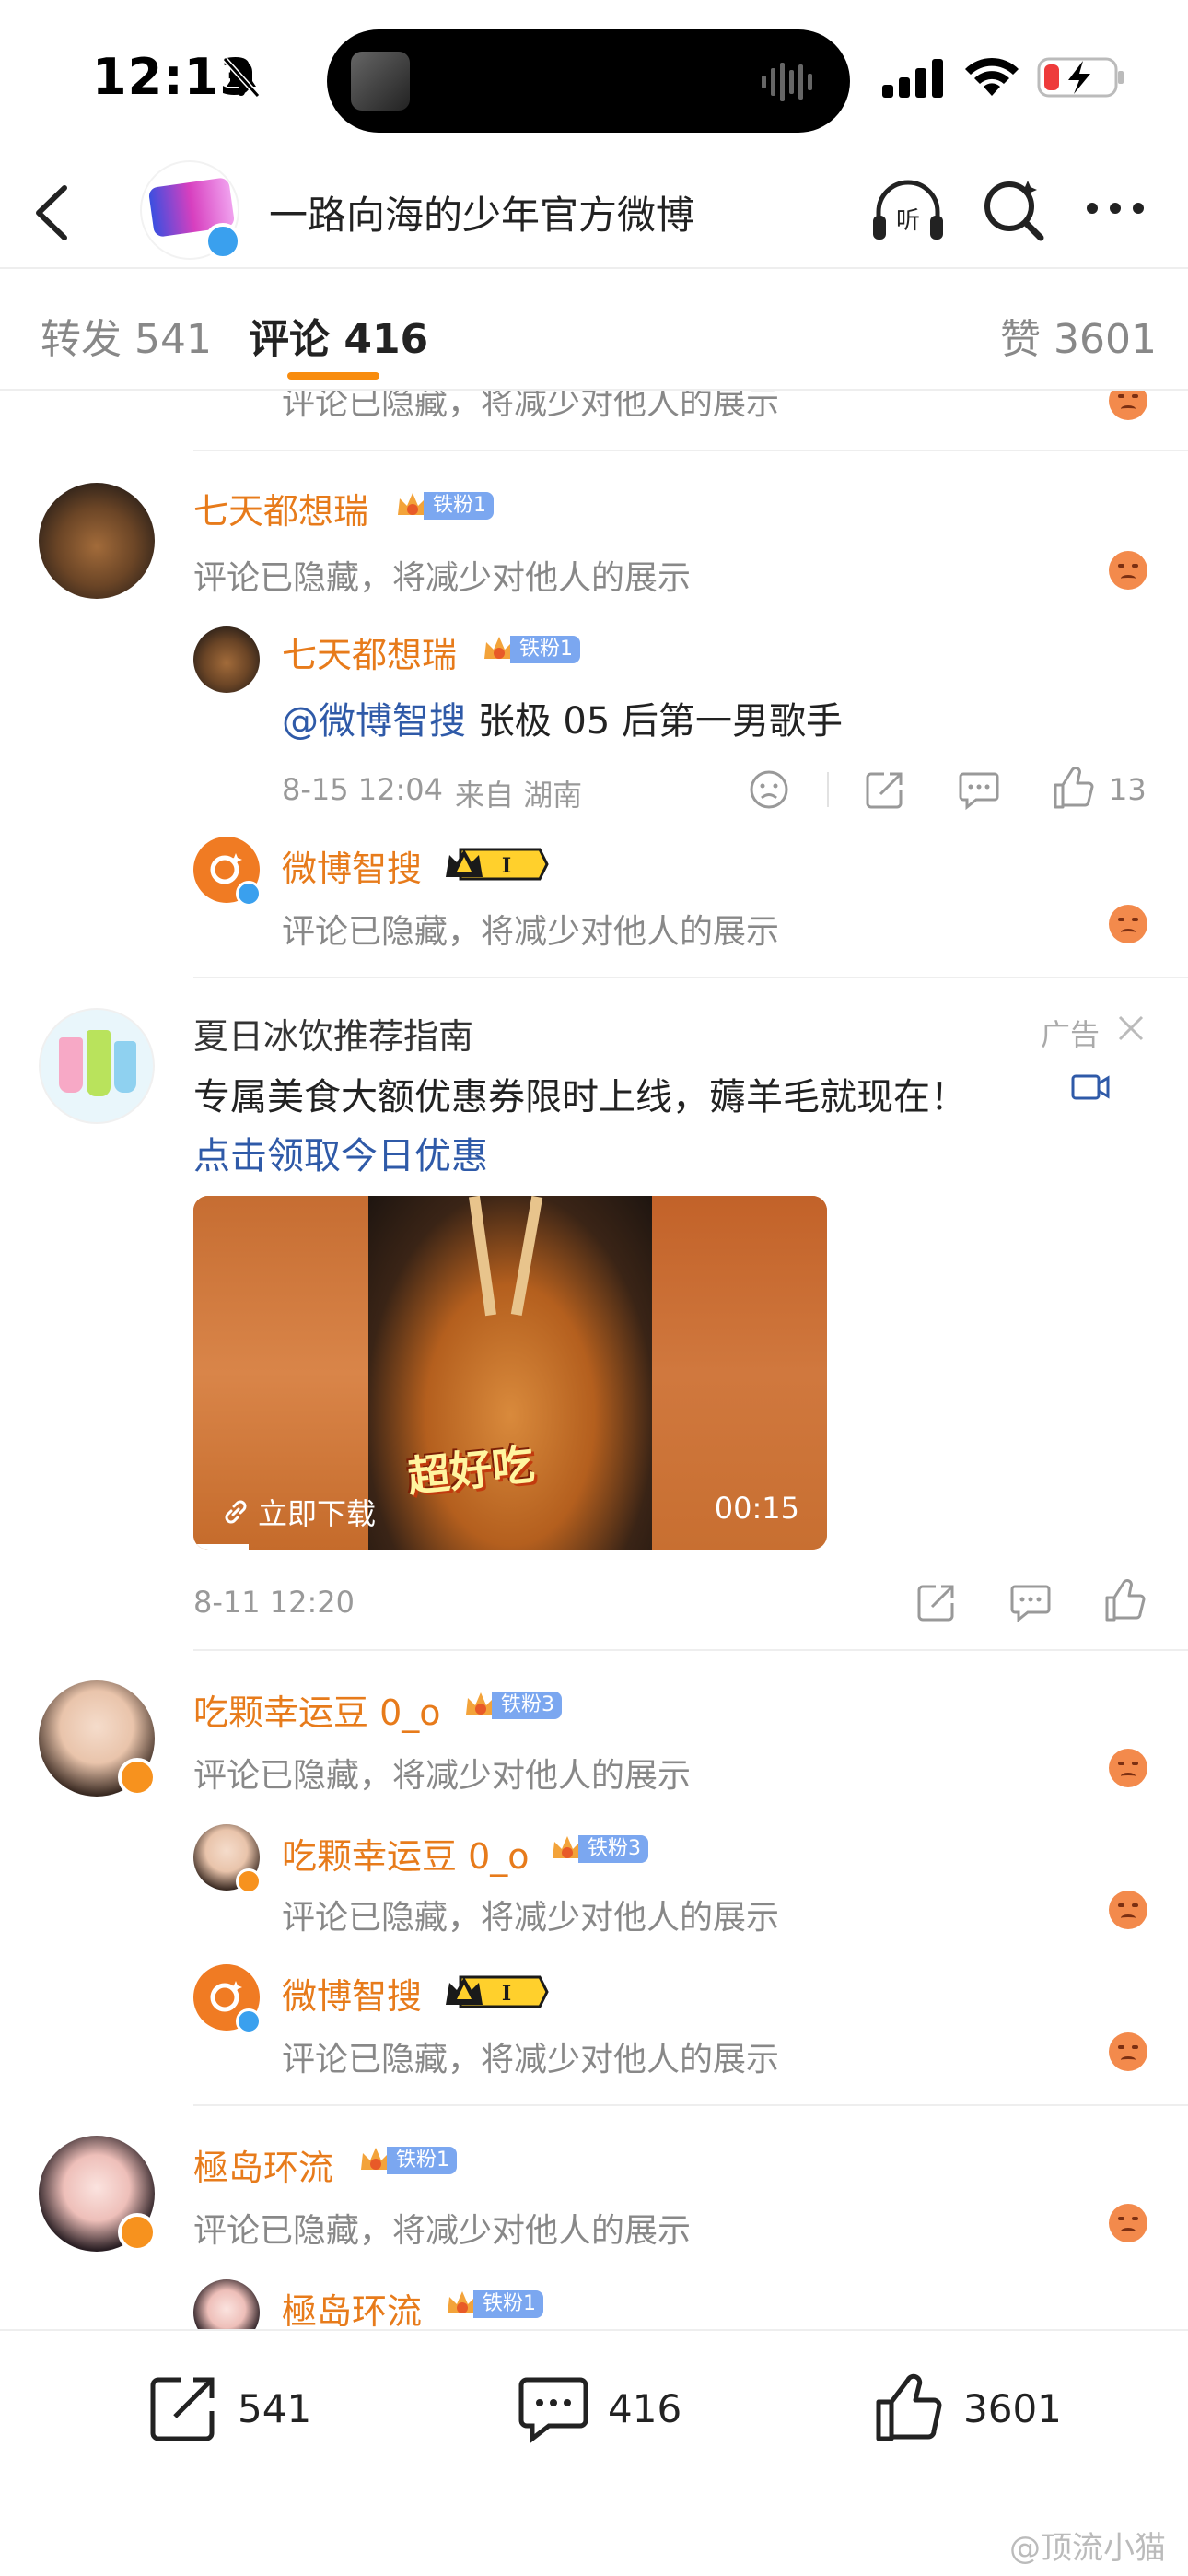 The image size is (1188, 2576). Describe the element at coordinates (173, 339) in the screenshot. I see `tab-repost-count: 541` at that location.